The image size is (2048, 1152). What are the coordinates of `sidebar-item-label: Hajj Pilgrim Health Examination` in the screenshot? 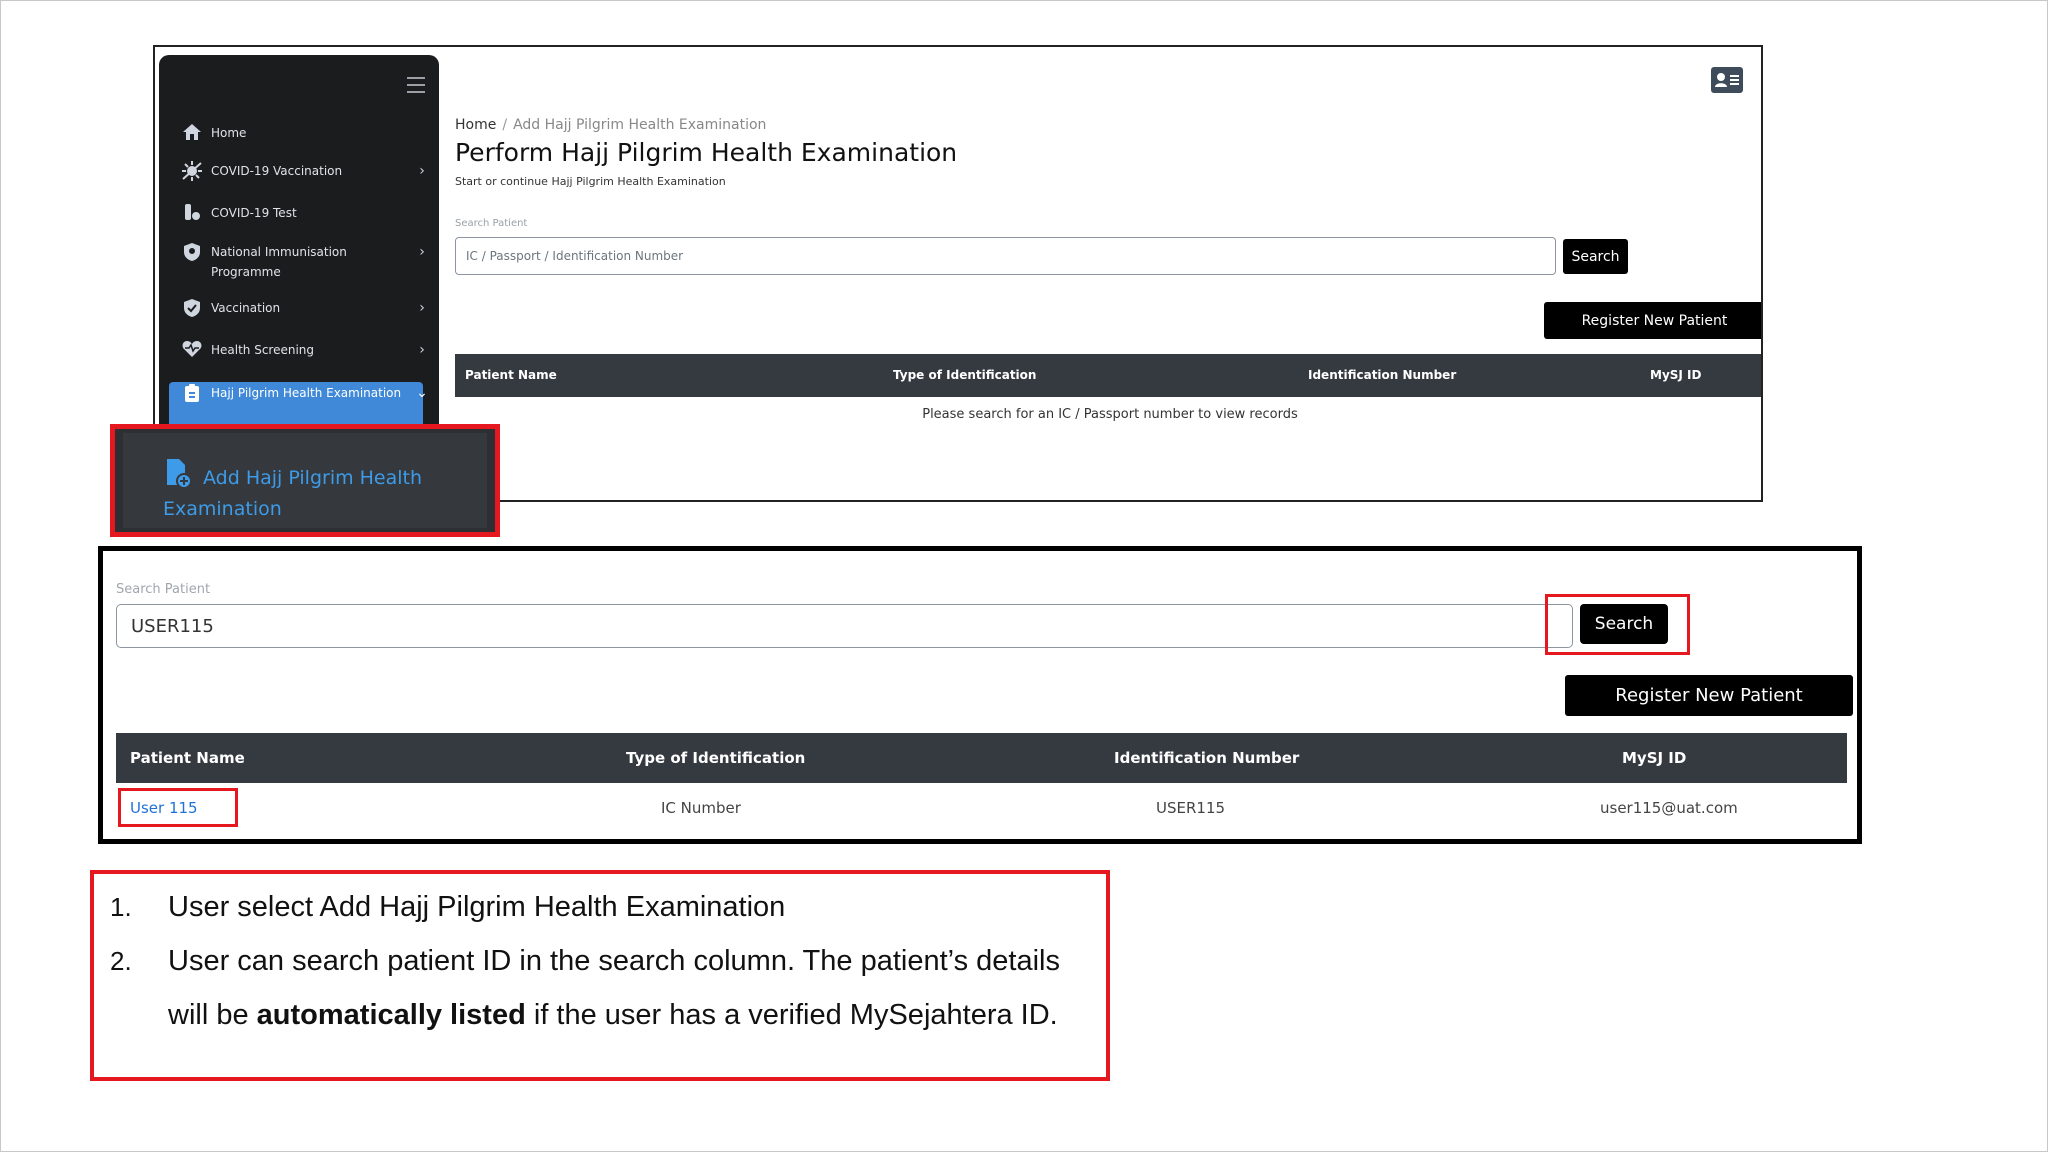 It's located at (306, 393).